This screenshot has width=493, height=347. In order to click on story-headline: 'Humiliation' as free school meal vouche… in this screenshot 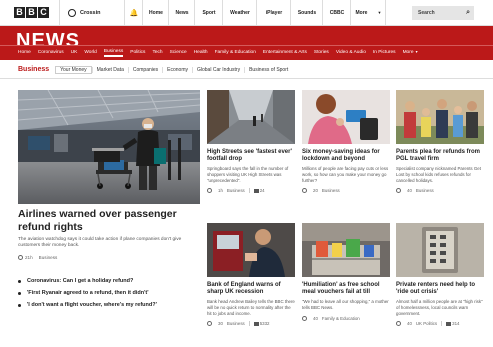, I will do `click(341, 289)`.